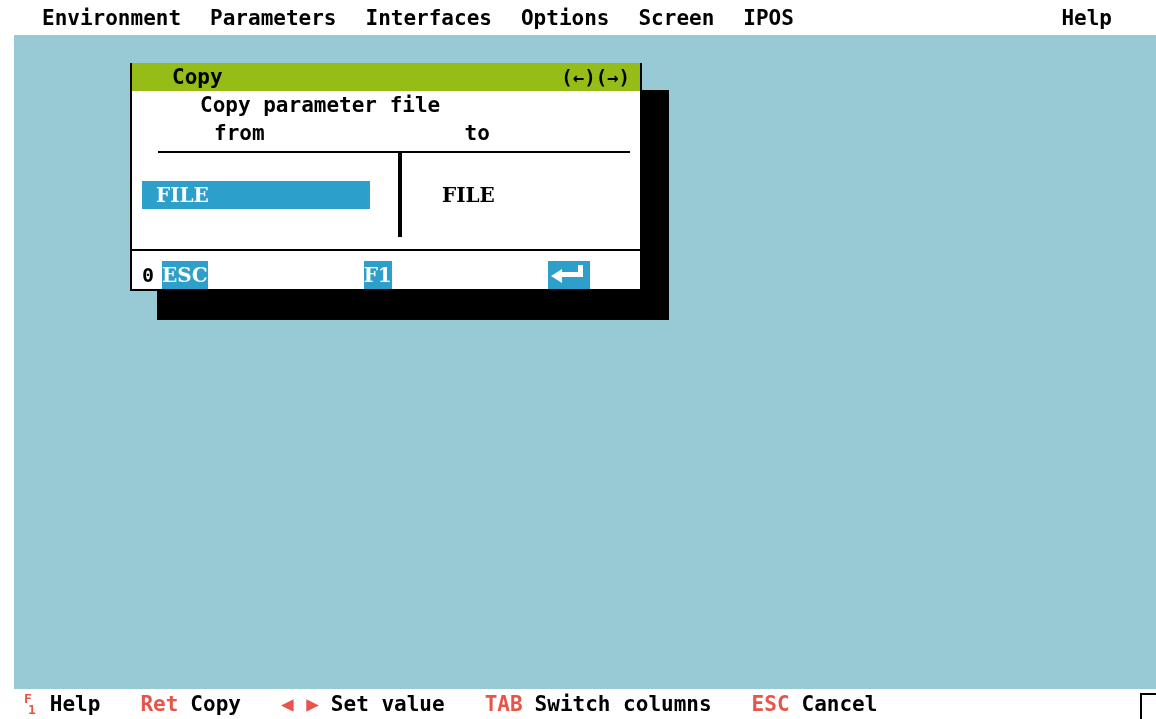  Describe the element at coordinates (768, 17) in the screenshot. I see `menu-item: IPOS` at that location.